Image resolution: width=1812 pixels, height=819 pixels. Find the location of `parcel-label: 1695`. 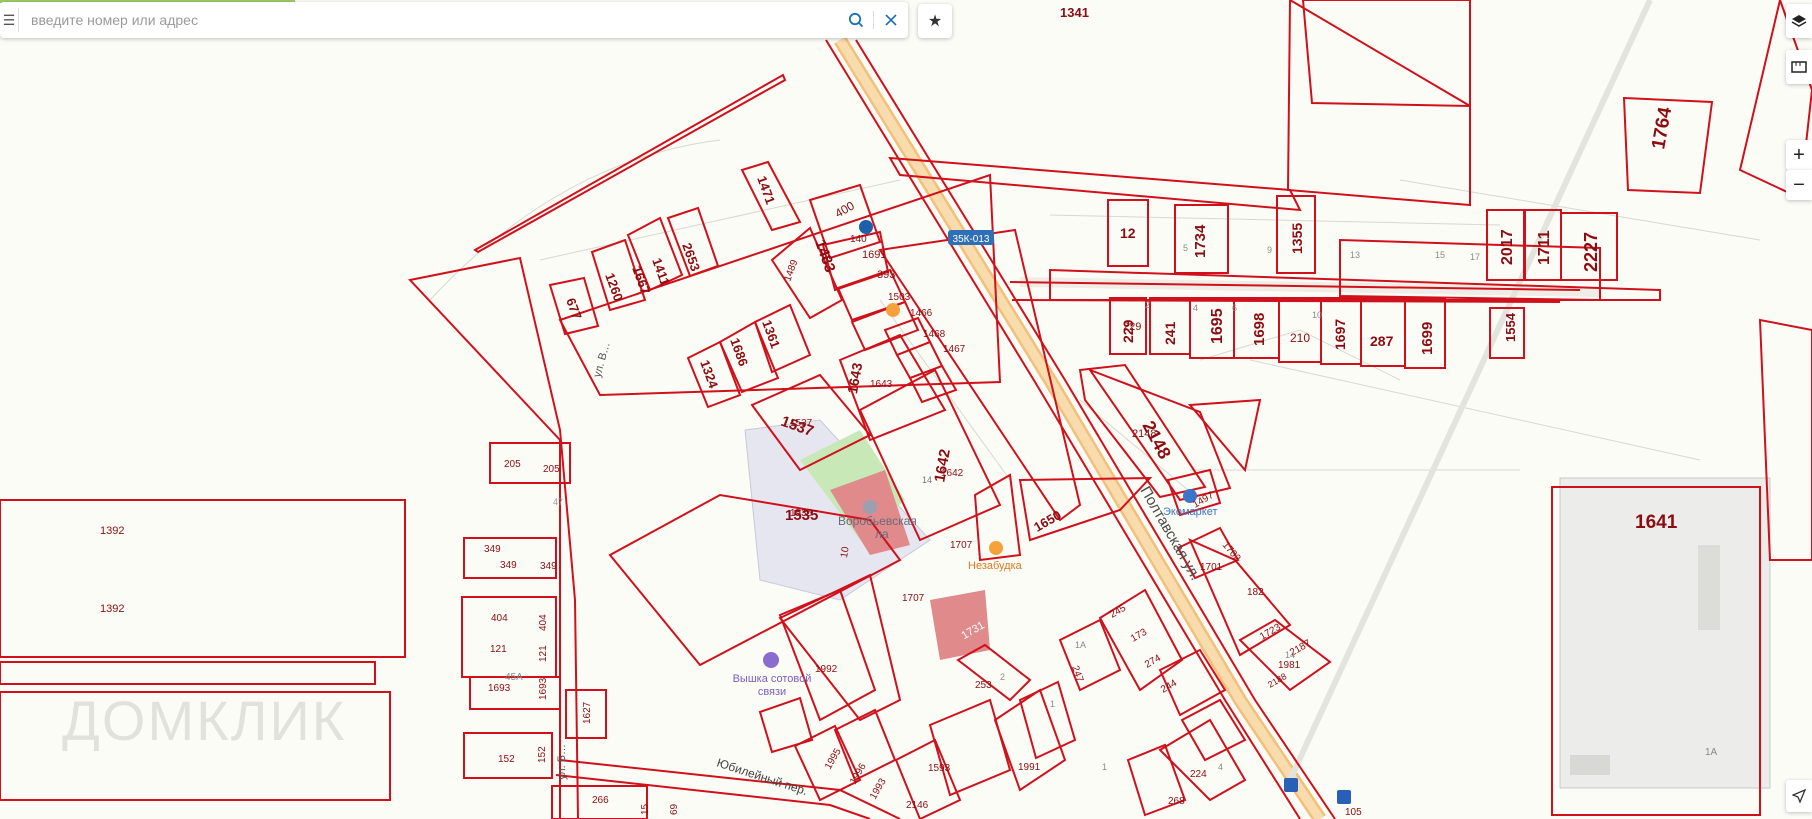

parcel-label: 1695 is located at coordinates (1217, 326).